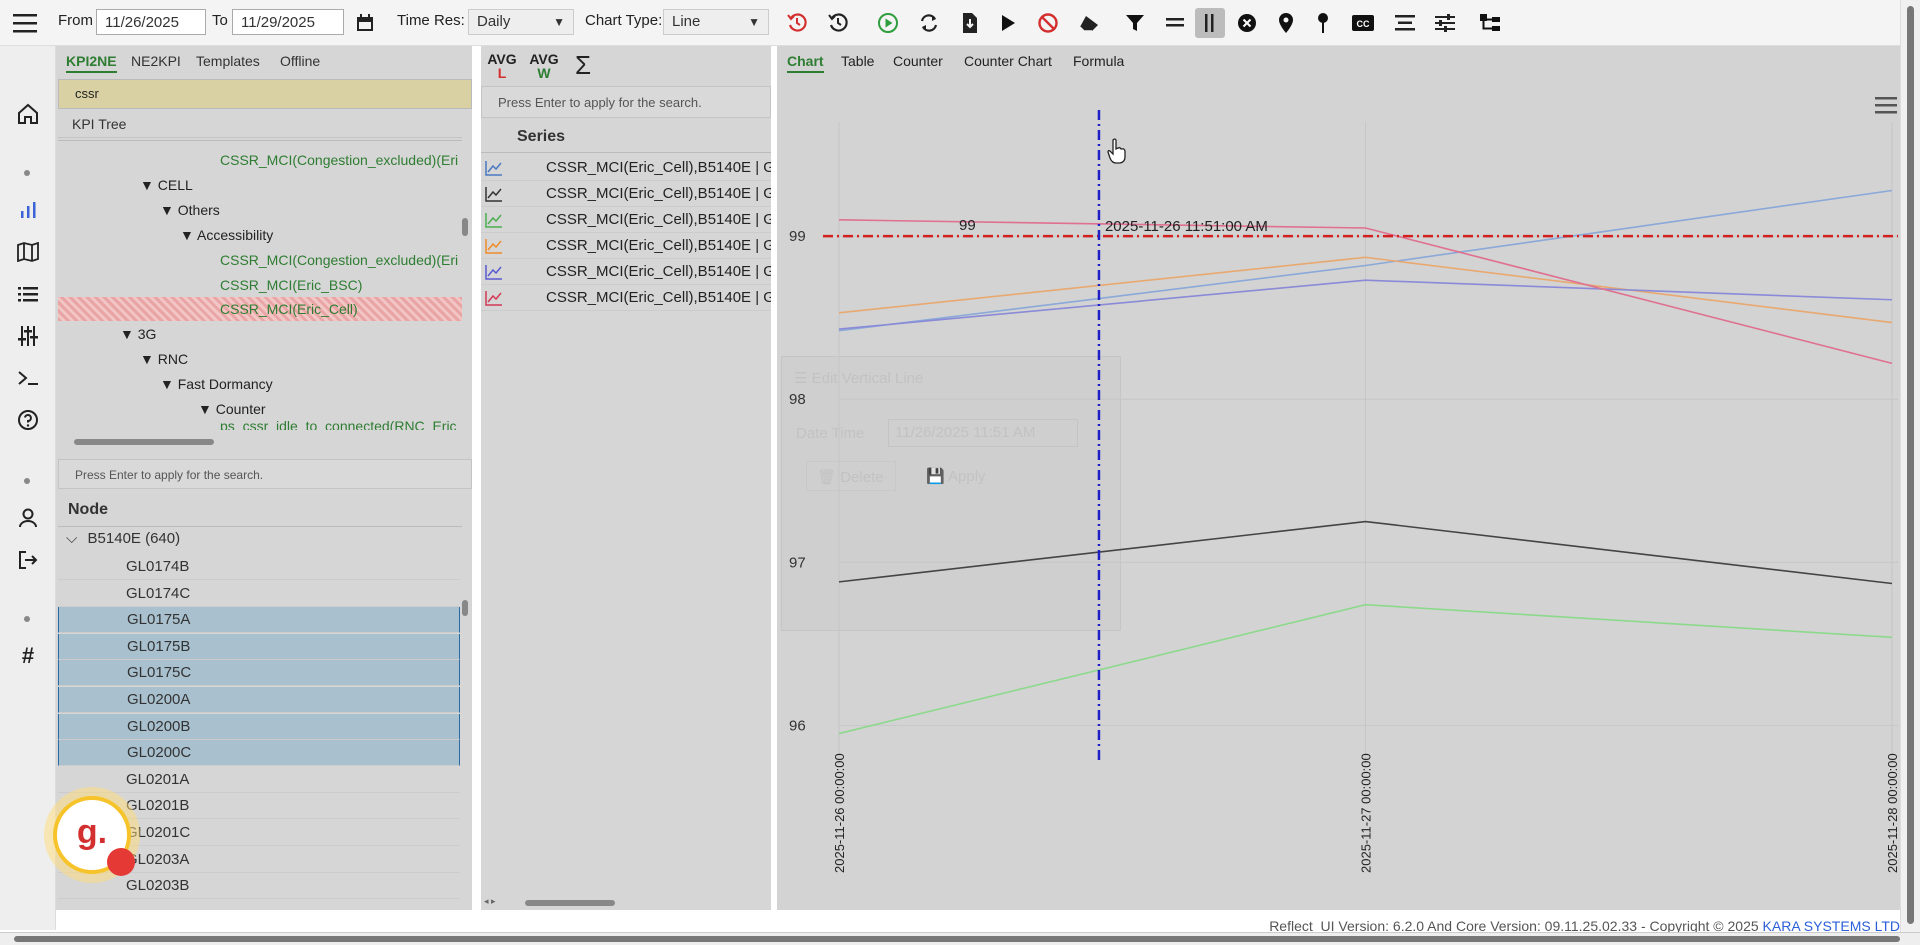  Describe the element at coordinates (365, 23) in the screenshot. I see `calendar-icon` at that location.